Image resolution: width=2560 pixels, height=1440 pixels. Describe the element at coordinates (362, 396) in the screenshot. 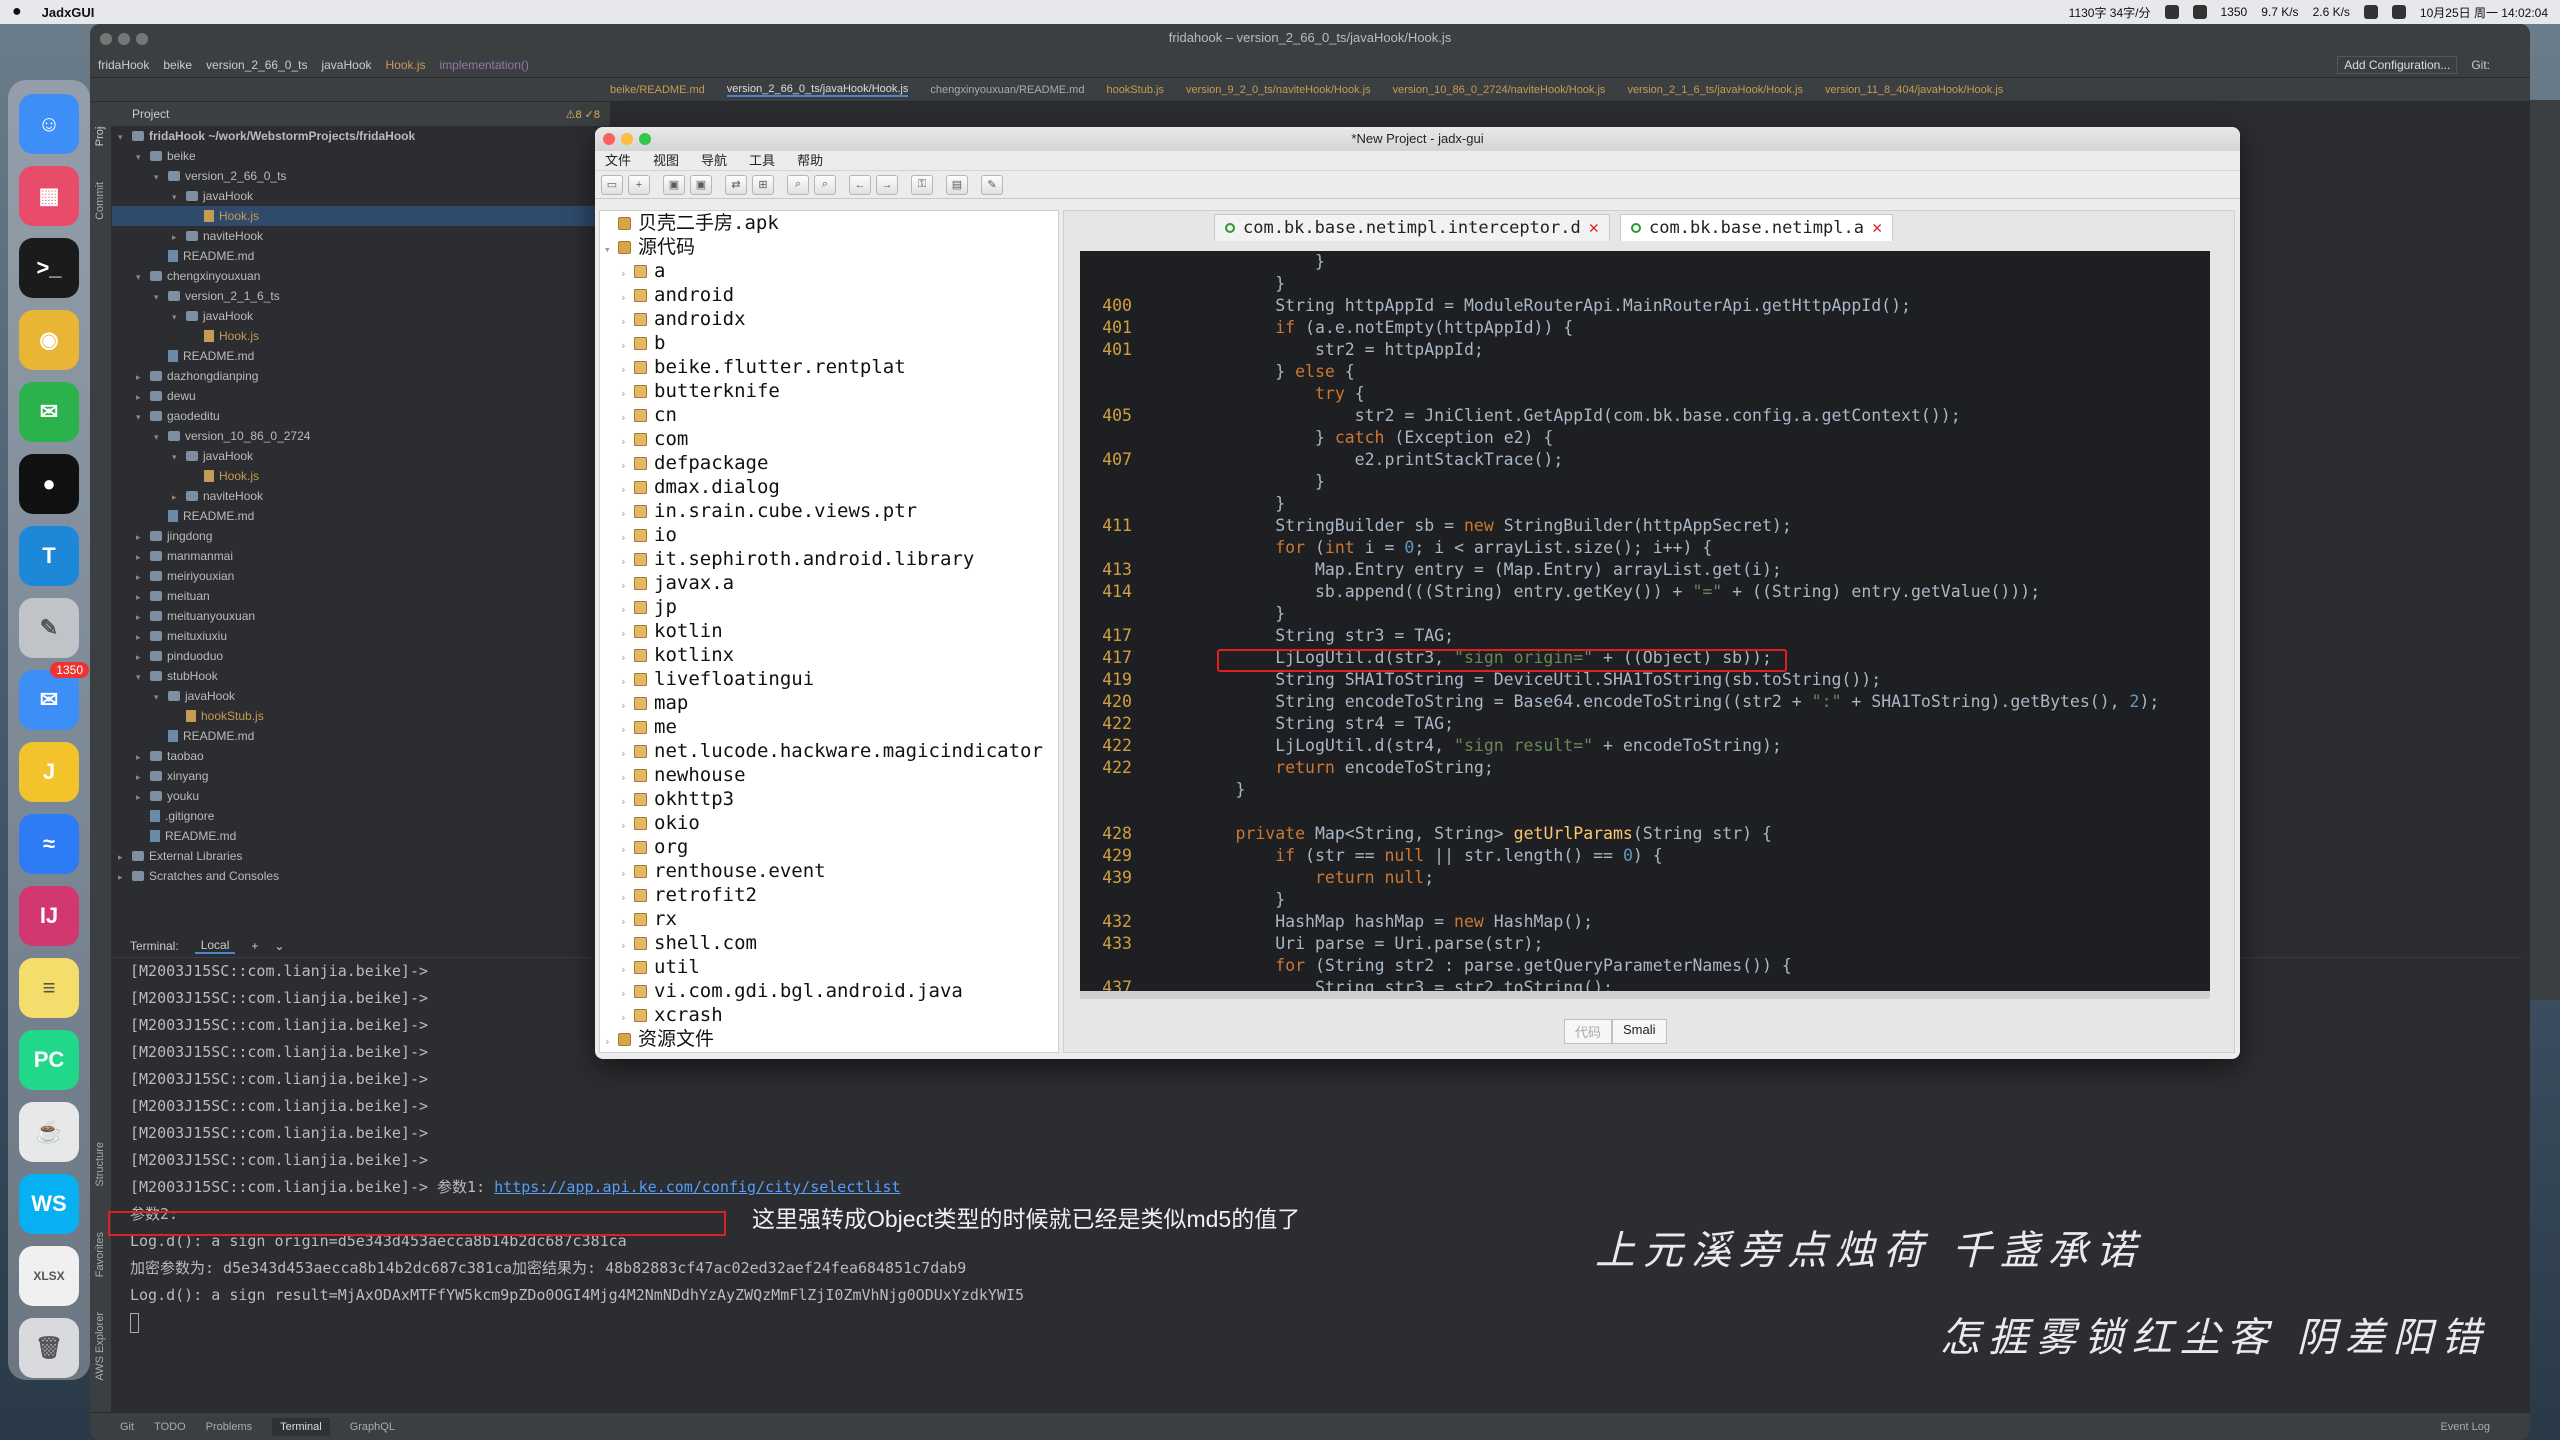

I see `tree-item: ▸ dewu` at that location.